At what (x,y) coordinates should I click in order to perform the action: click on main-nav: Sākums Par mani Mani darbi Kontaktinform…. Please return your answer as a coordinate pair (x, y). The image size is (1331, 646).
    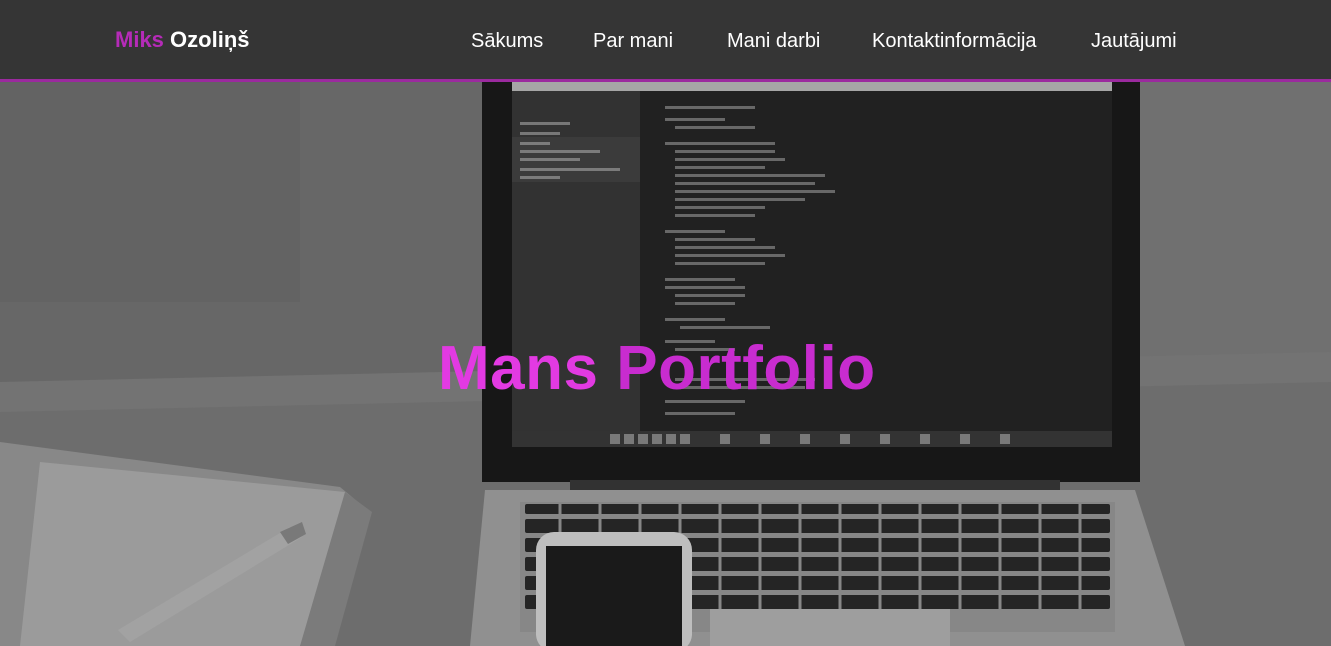
    Looking at the image, I should click on (665, 41).